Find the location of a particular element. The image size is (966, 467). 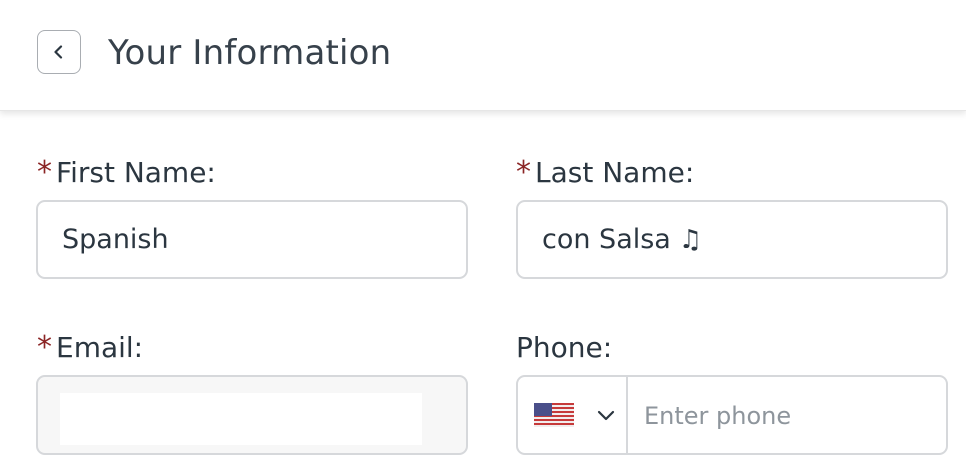

last-name-label-text: Last Name: is located at coordinates (615, 172).